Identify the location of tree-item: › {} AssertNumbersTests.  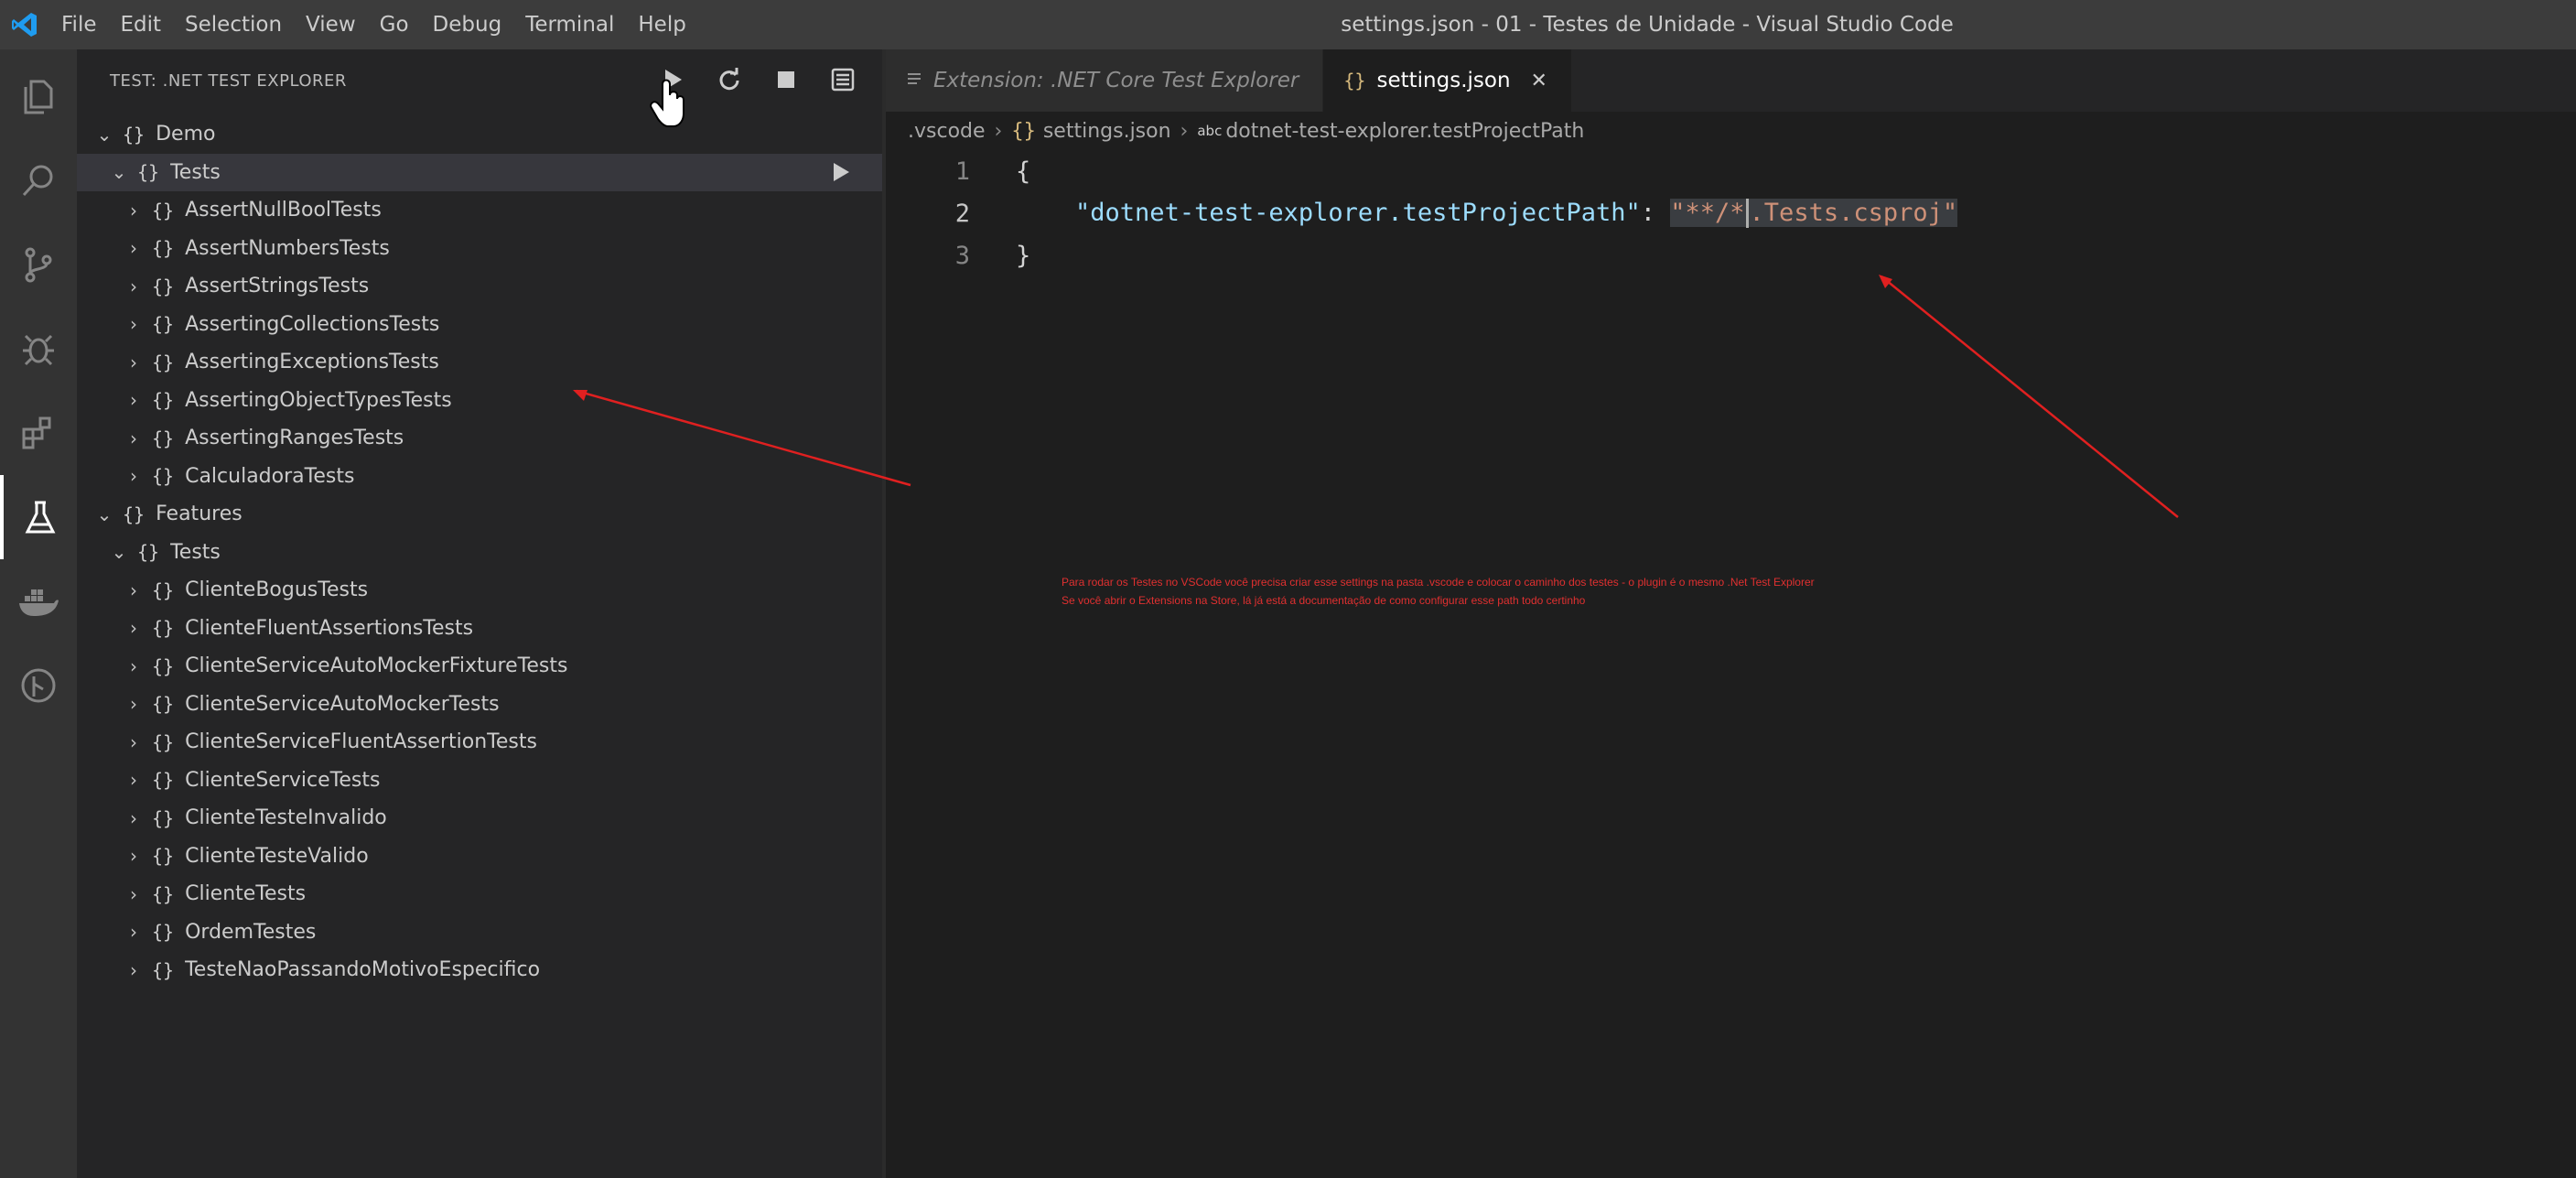
(479, 249).